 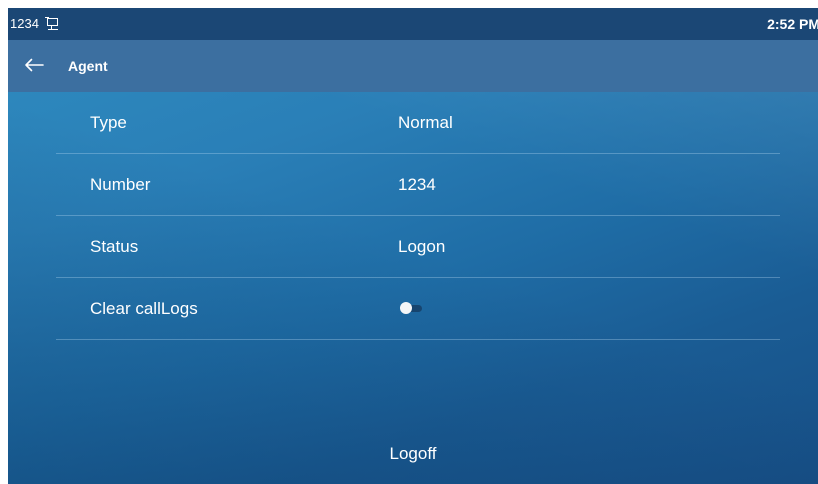 I want to click on list-item-status: Status Logon, so click(x=418, y=247).